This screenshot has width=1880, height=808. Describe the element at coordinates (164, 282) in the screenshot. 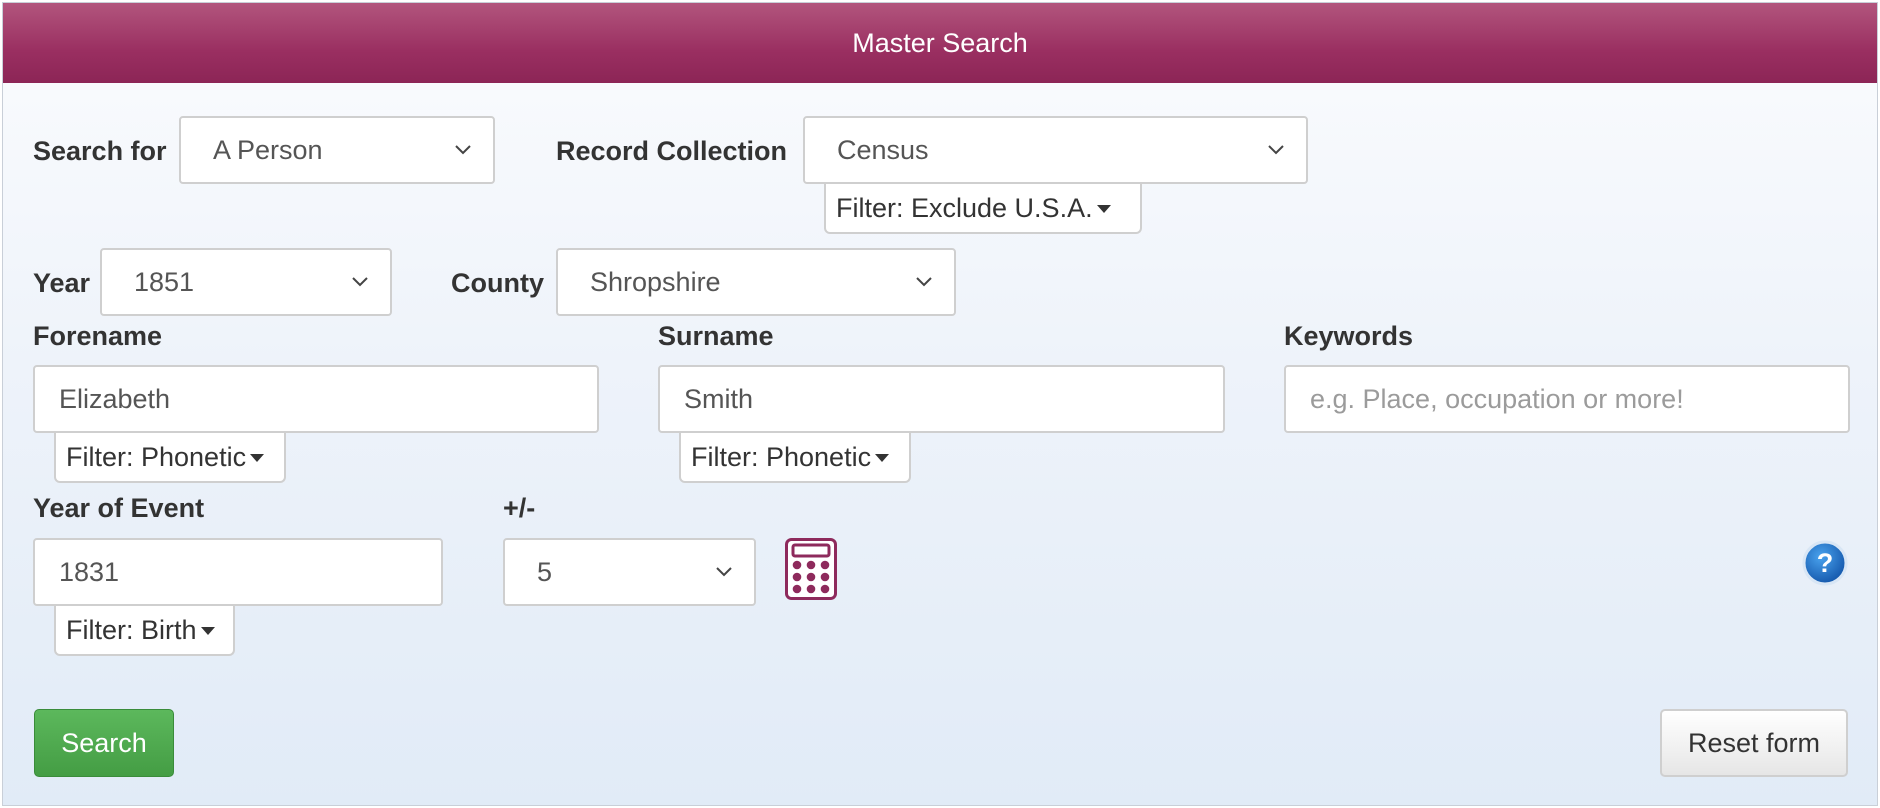

I see `year-value: 1851` at that location.